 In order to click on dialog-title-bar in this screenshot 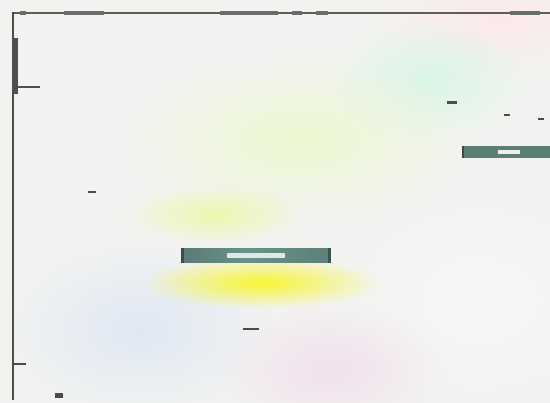, I will do `click(256, 255)`.